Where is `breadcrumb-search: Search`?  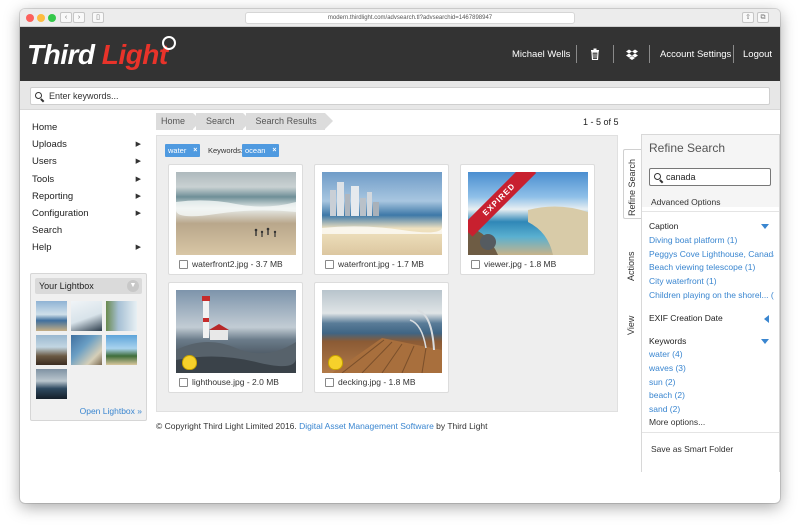 breadcrumb-search: Search is located at coordinates (223, 121).